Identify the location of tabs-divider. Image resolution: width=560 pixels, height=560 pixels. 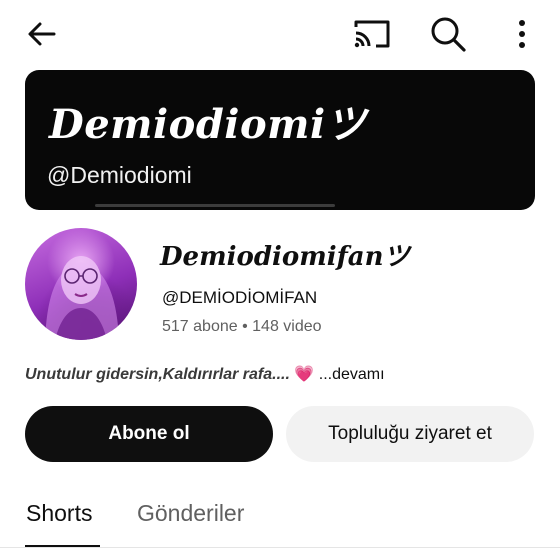
(280, 547).